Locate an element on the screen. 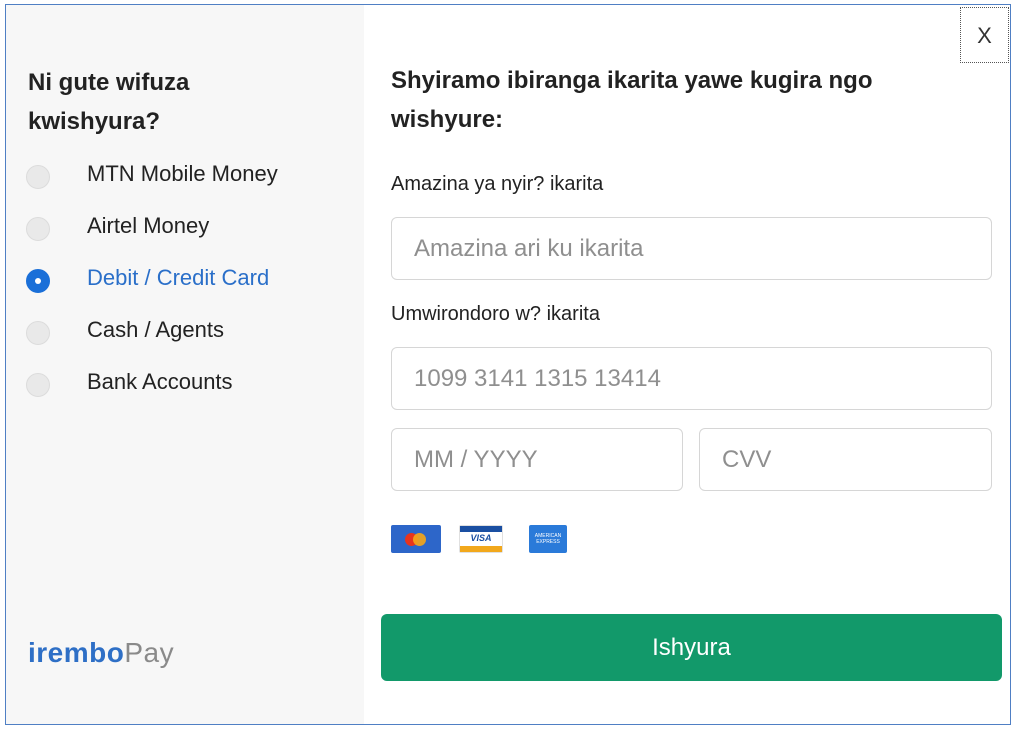 The image size is (1016, 729). cardholder-name-input is located at coordinates (691, 248).